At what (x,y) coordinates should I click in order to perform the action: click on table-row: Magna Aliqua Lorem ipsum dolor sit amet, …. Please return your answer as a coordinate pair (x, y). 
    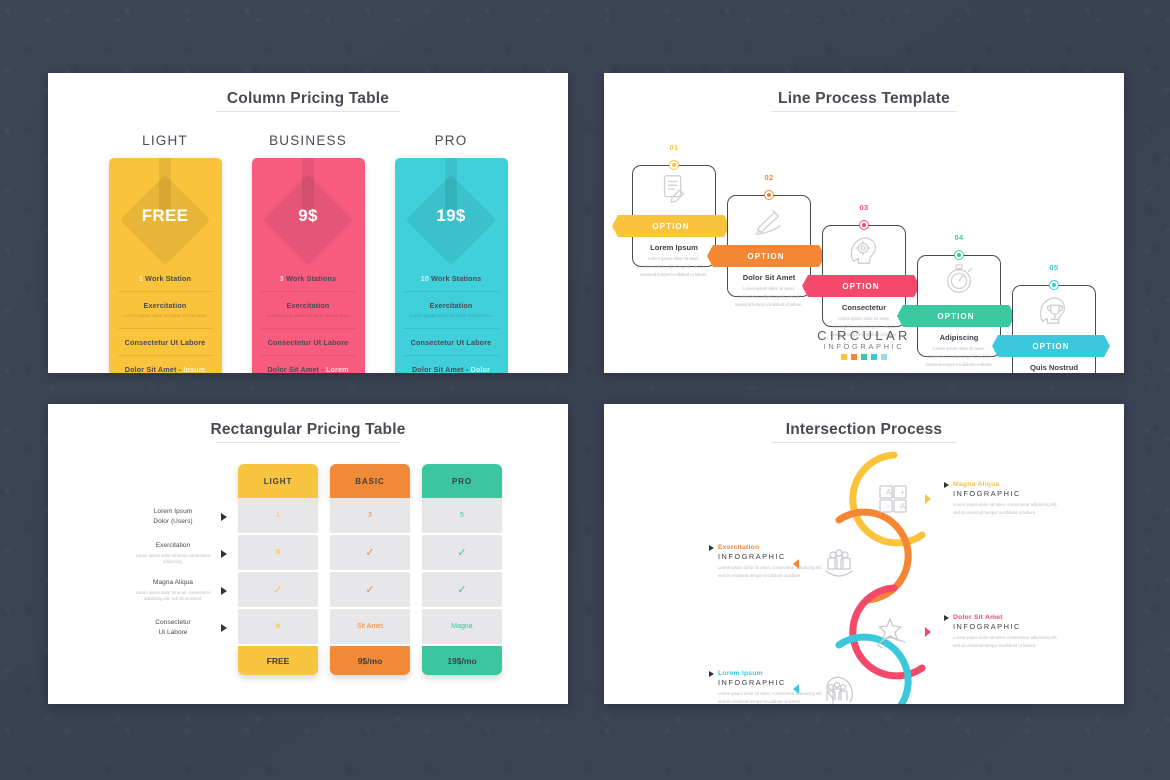
    Looking at the image, I should click on (321, 590).